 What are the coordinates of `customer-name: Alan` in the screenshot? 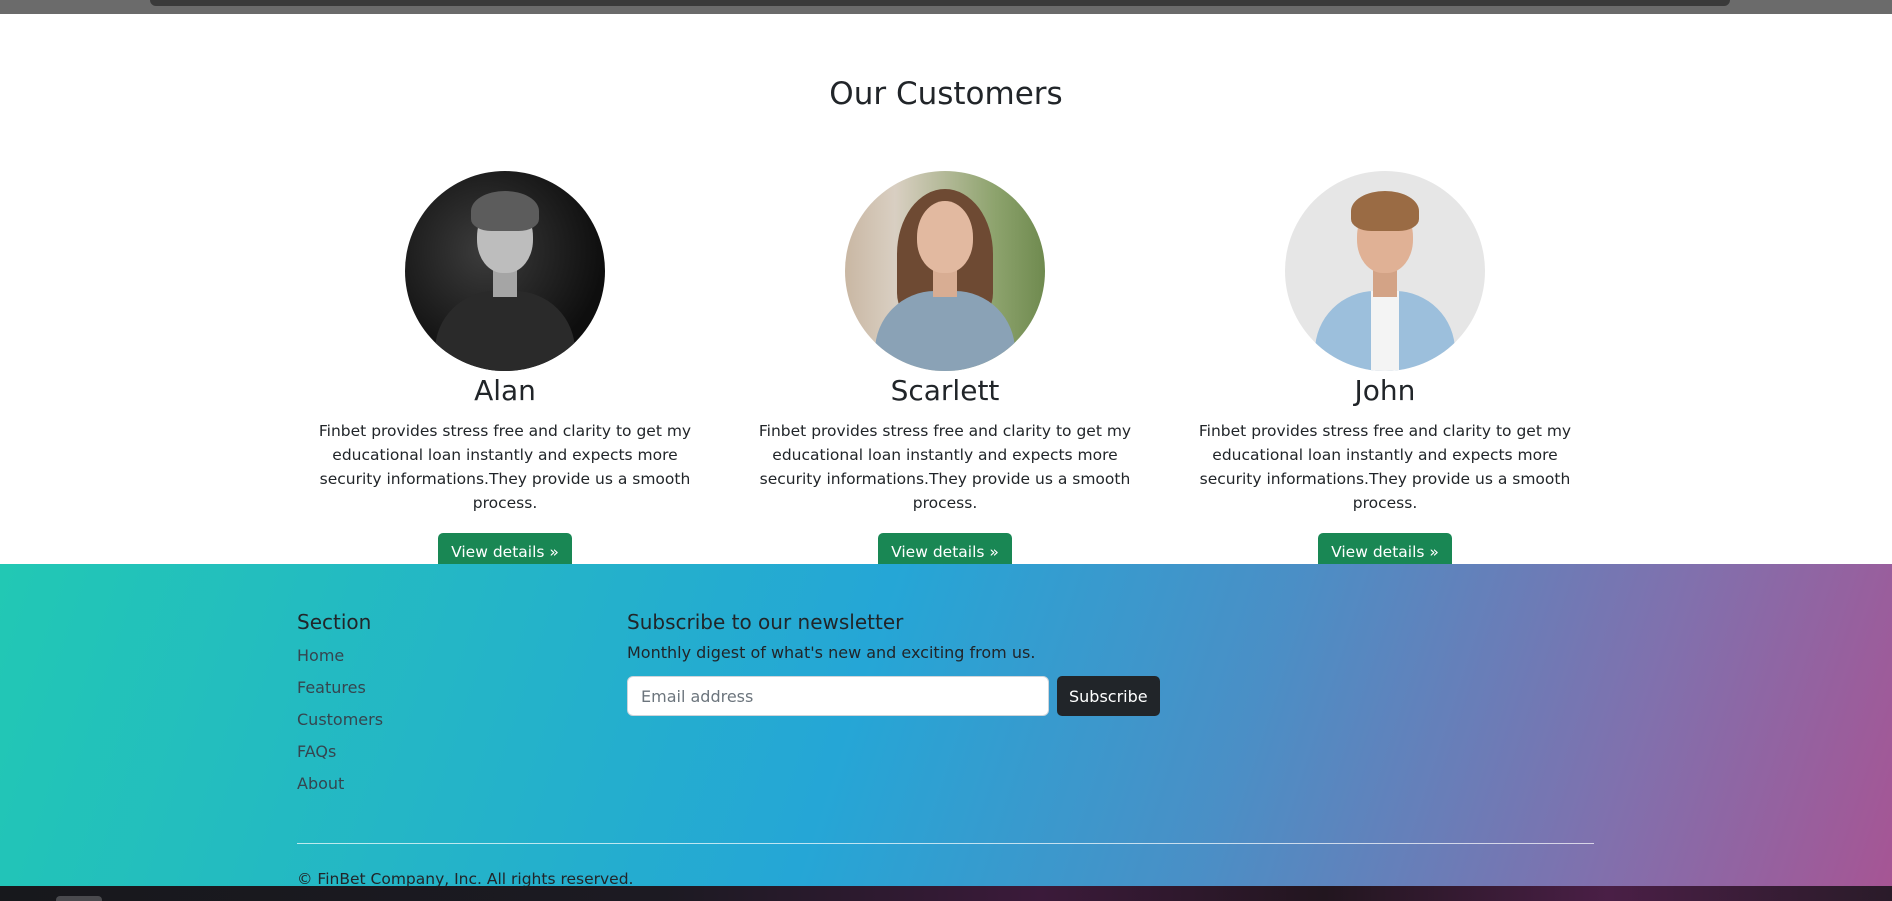 It's located at (505, 390).